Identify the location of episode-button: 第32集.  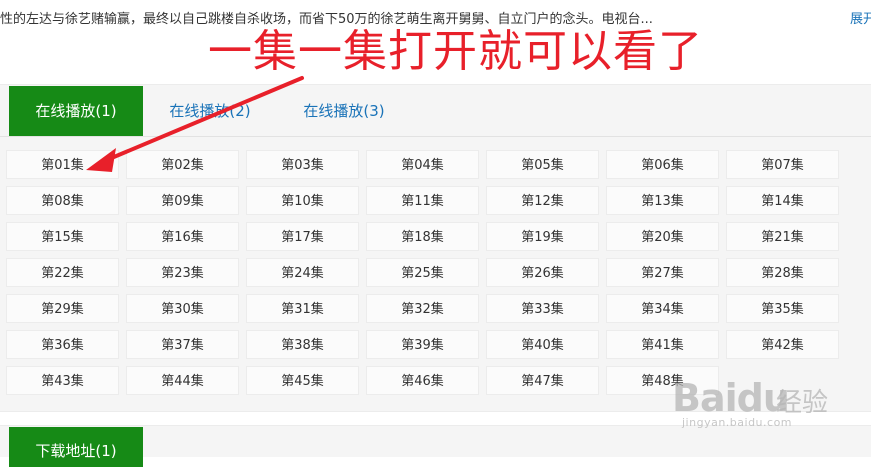
(422, 308).